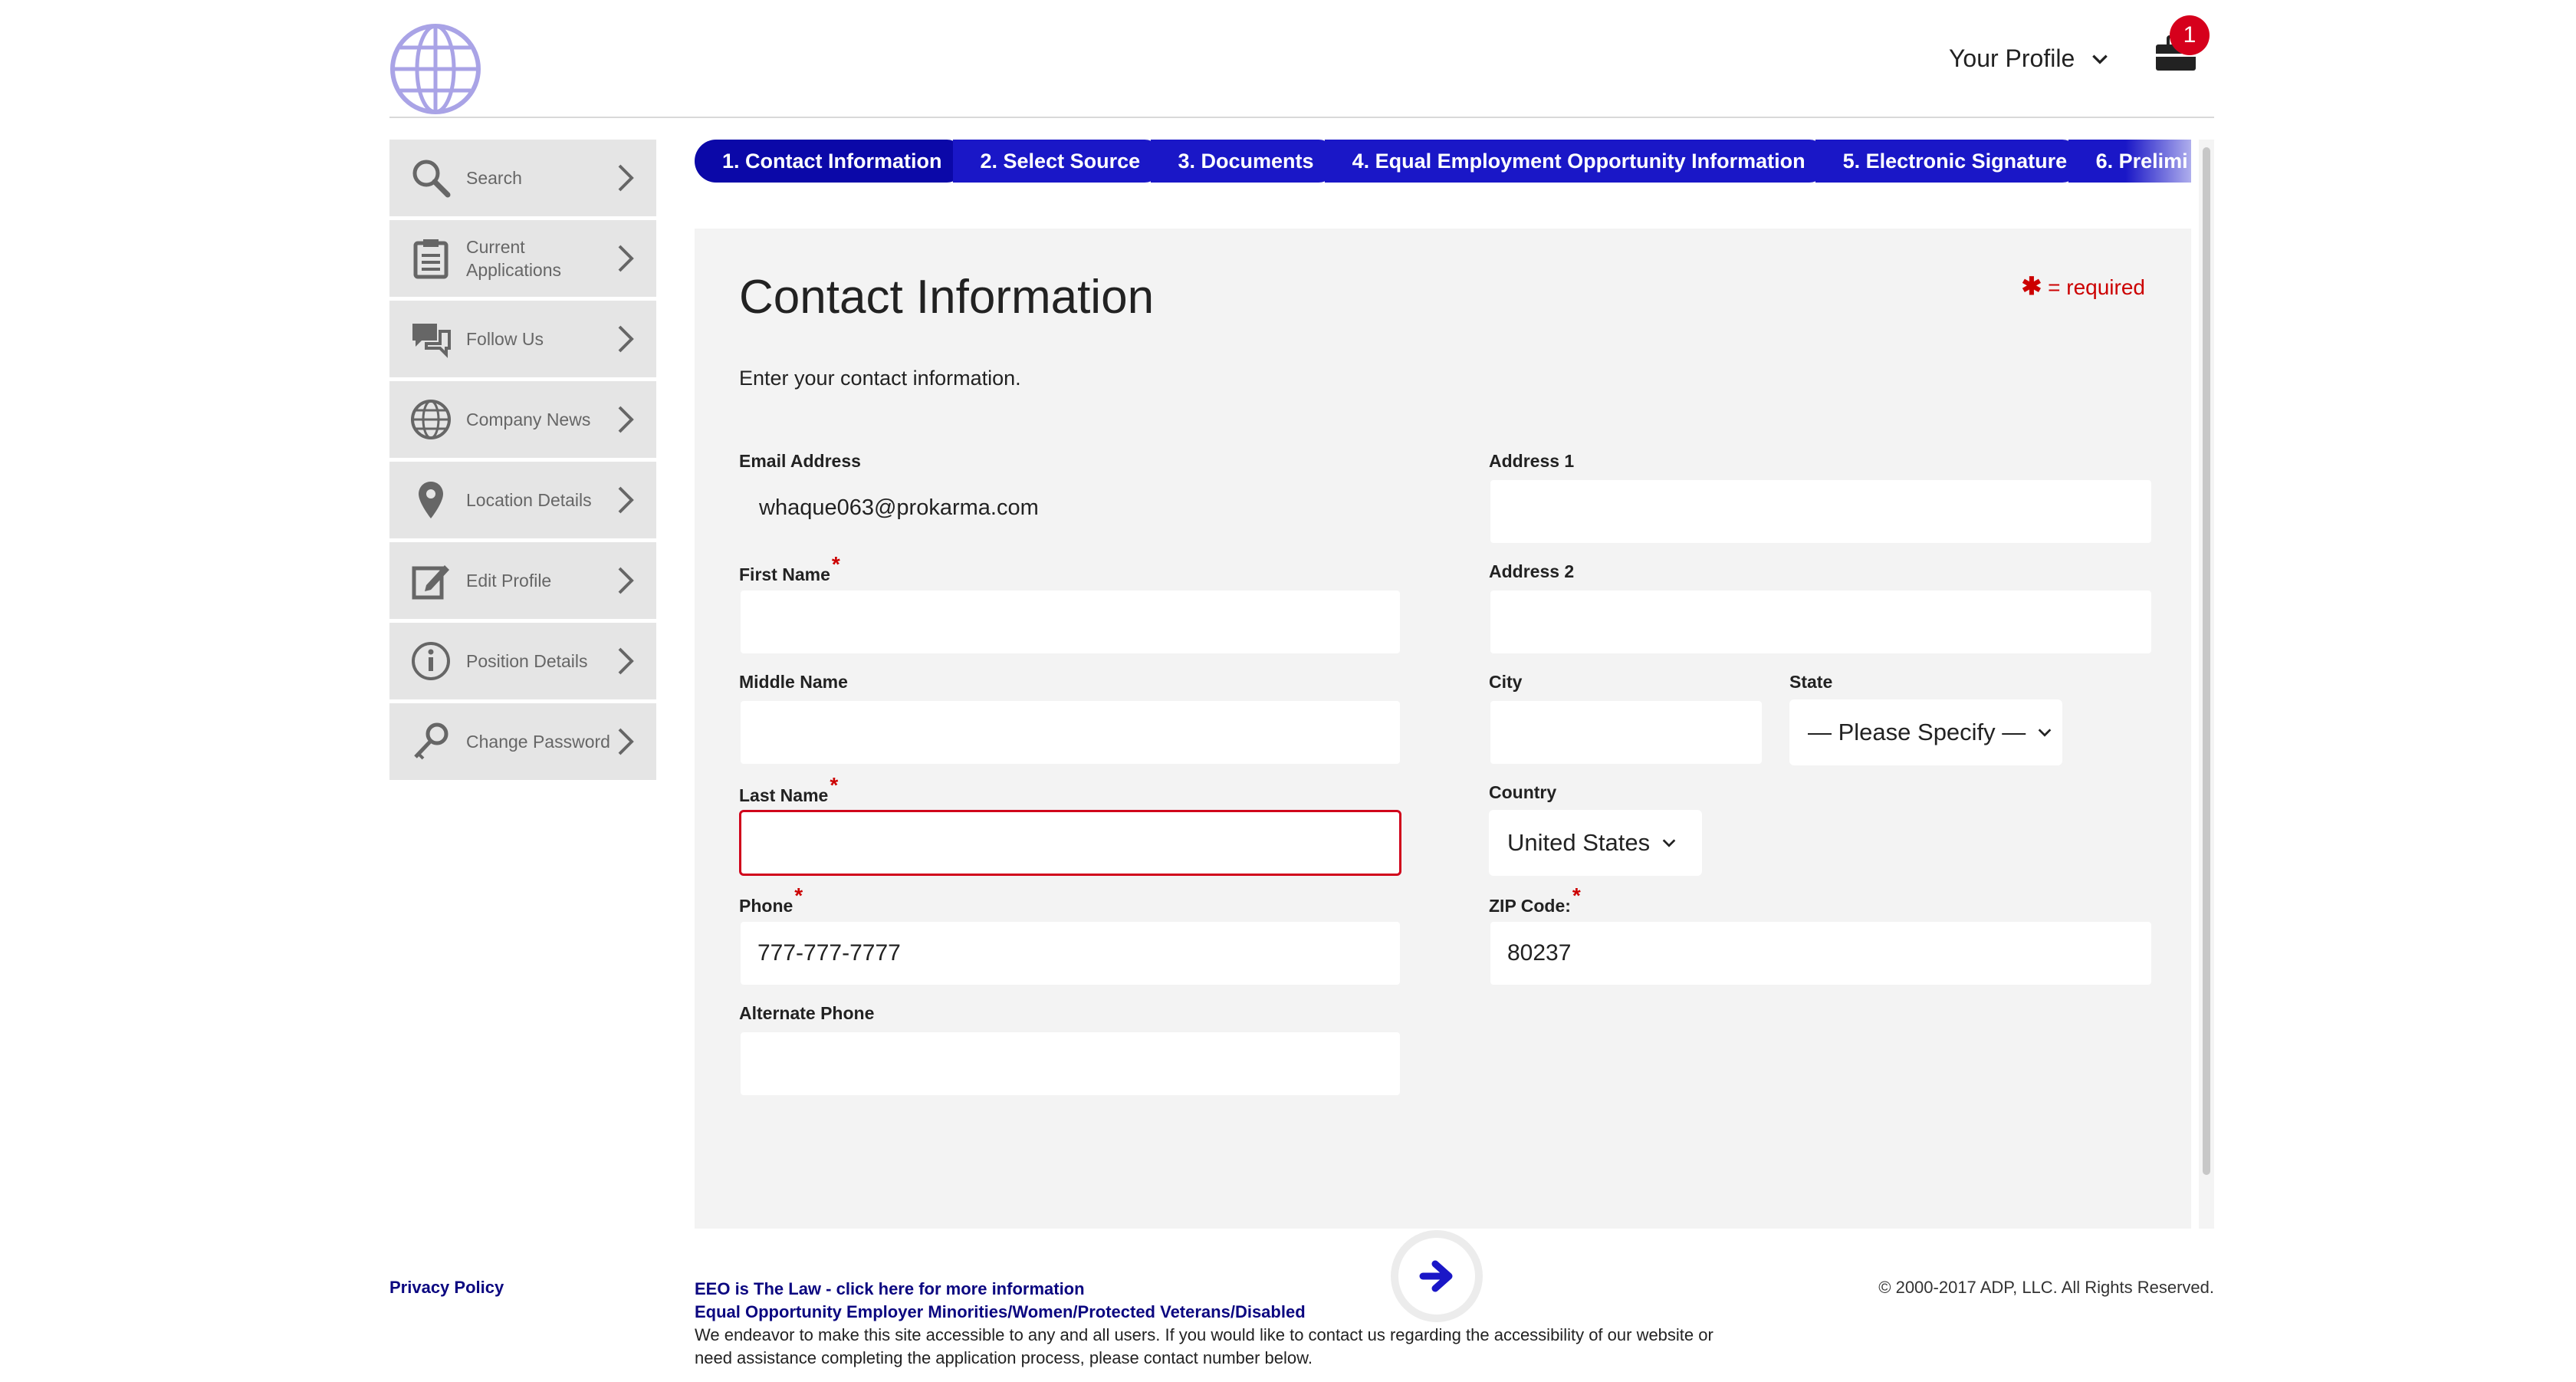 The height and width of the screenshot is (1382, 2576). What do you see at coordinates (431, 420) in the screenshot?
I see `globe-icon` at bounding box center [431, 420].